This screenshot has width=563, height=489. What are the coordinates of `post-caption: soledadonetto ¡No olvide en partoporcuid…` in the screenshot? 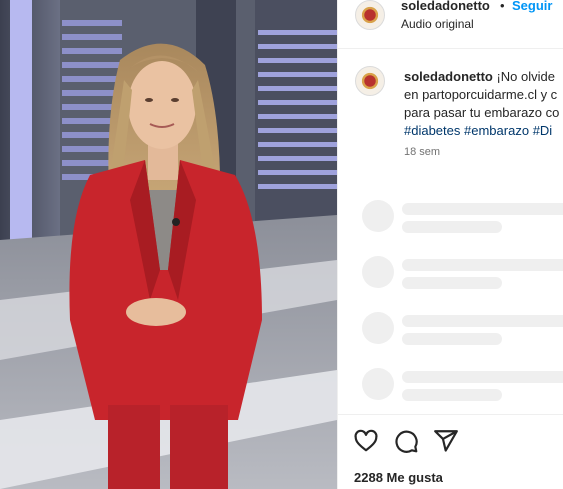 It's located at (483, 104).